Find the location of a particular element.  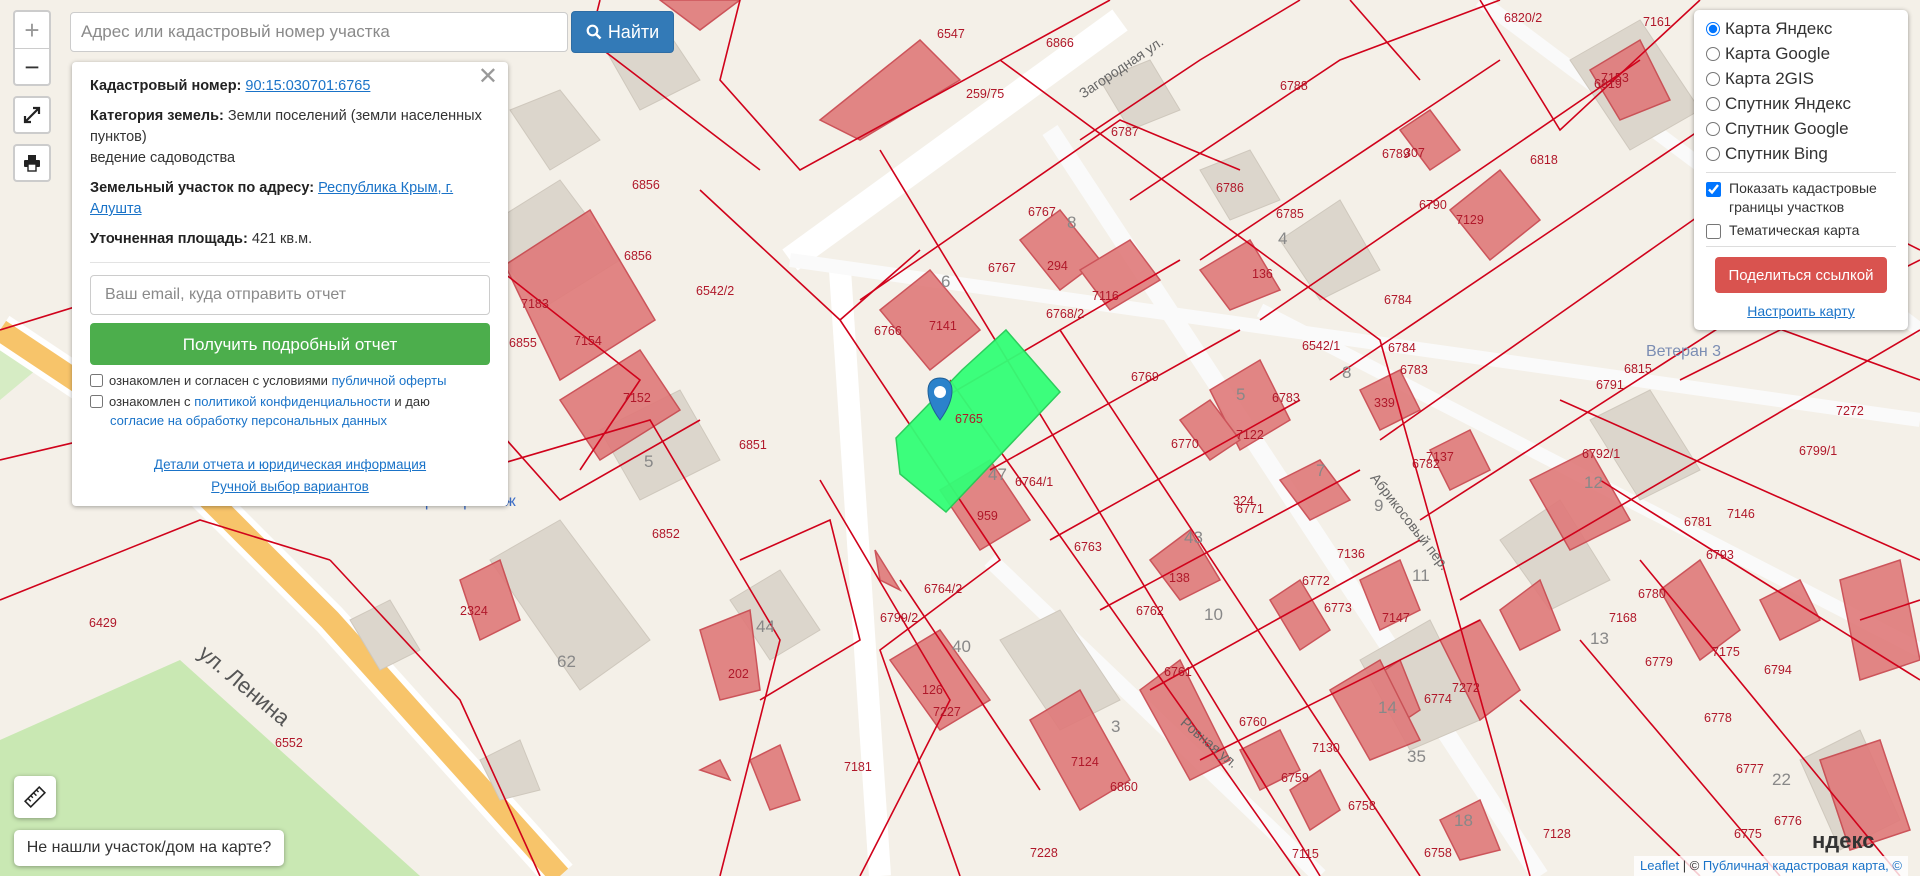

parcel-label: 7124 is located at coordinates (1085, 762).